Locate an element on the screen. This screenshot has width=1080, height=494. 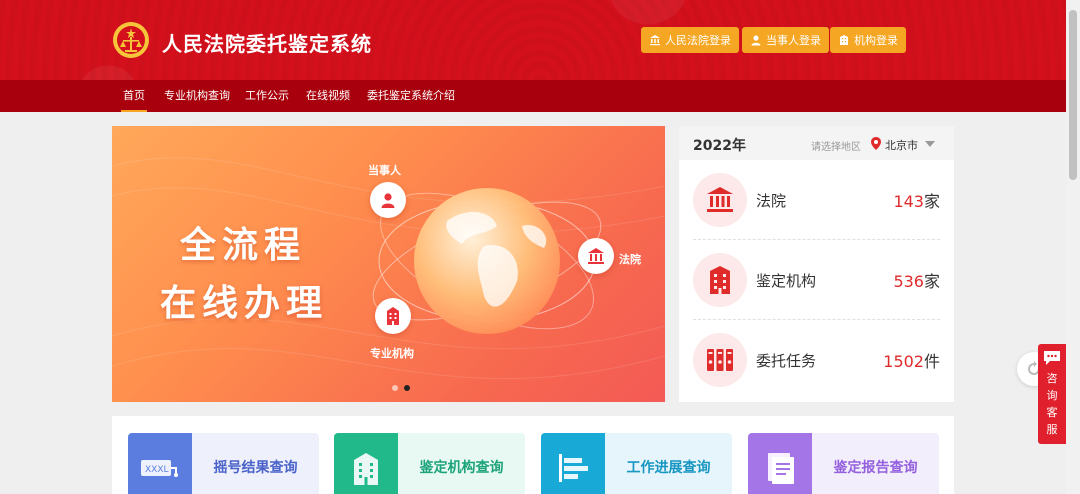
online-consult-button: 咨询客服 is located at coordinates (1052, 394).